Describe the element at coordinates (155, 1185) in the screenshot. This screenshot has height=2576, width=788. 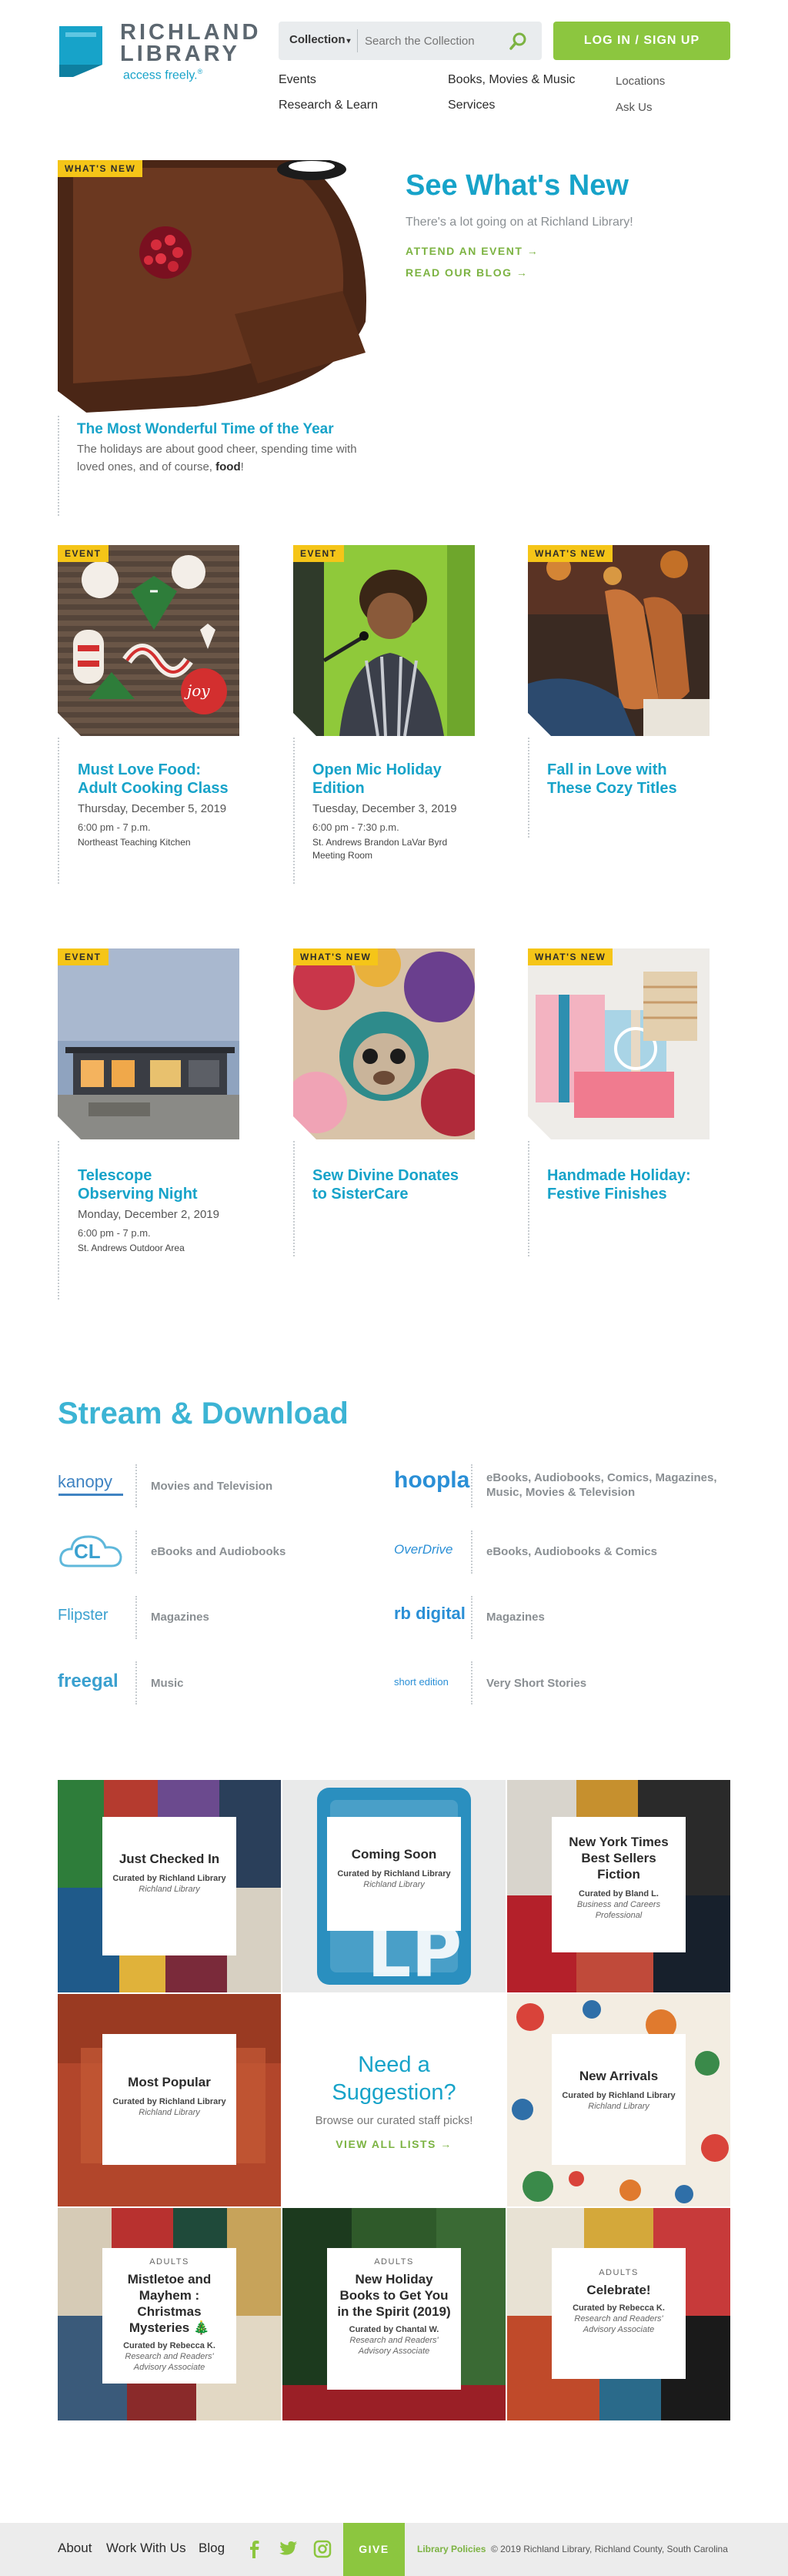
I see `card-title: Telescope Observing Night` at that location.